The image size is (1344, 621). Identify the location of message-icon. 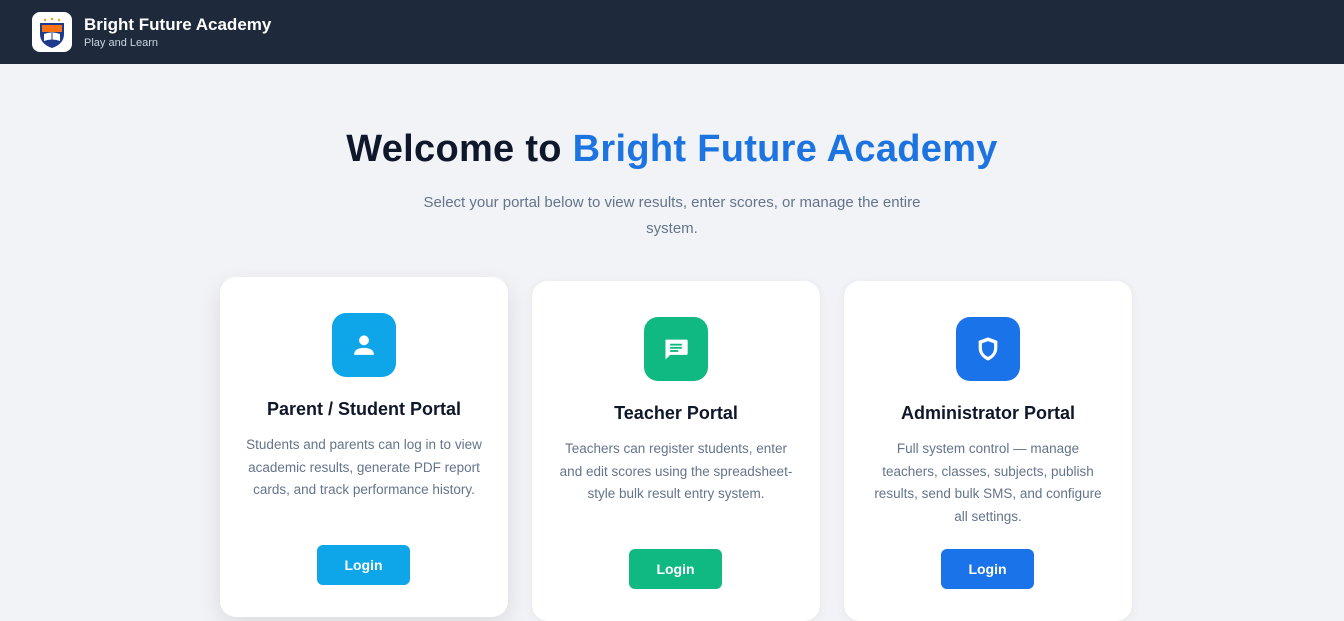
(676, 349).